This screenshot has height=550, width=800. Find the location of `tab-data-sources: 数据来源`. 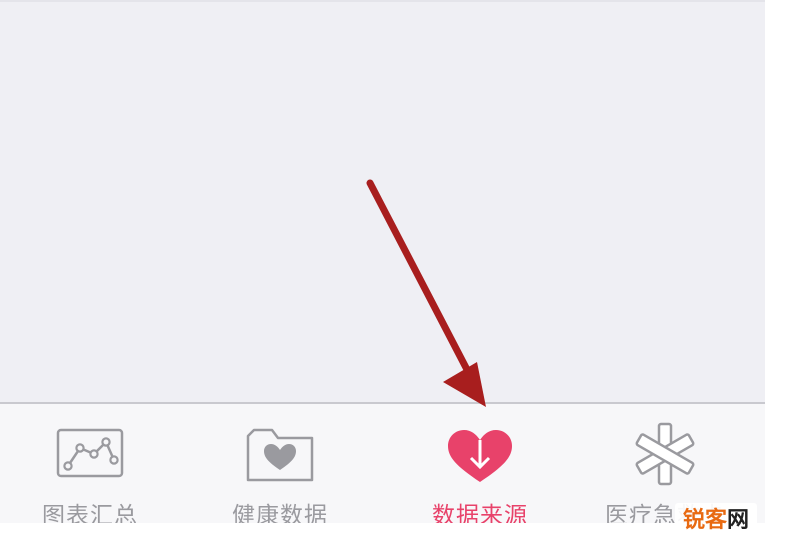

tab-data-sources: 数据来源 is located at coordinates (480, 466).